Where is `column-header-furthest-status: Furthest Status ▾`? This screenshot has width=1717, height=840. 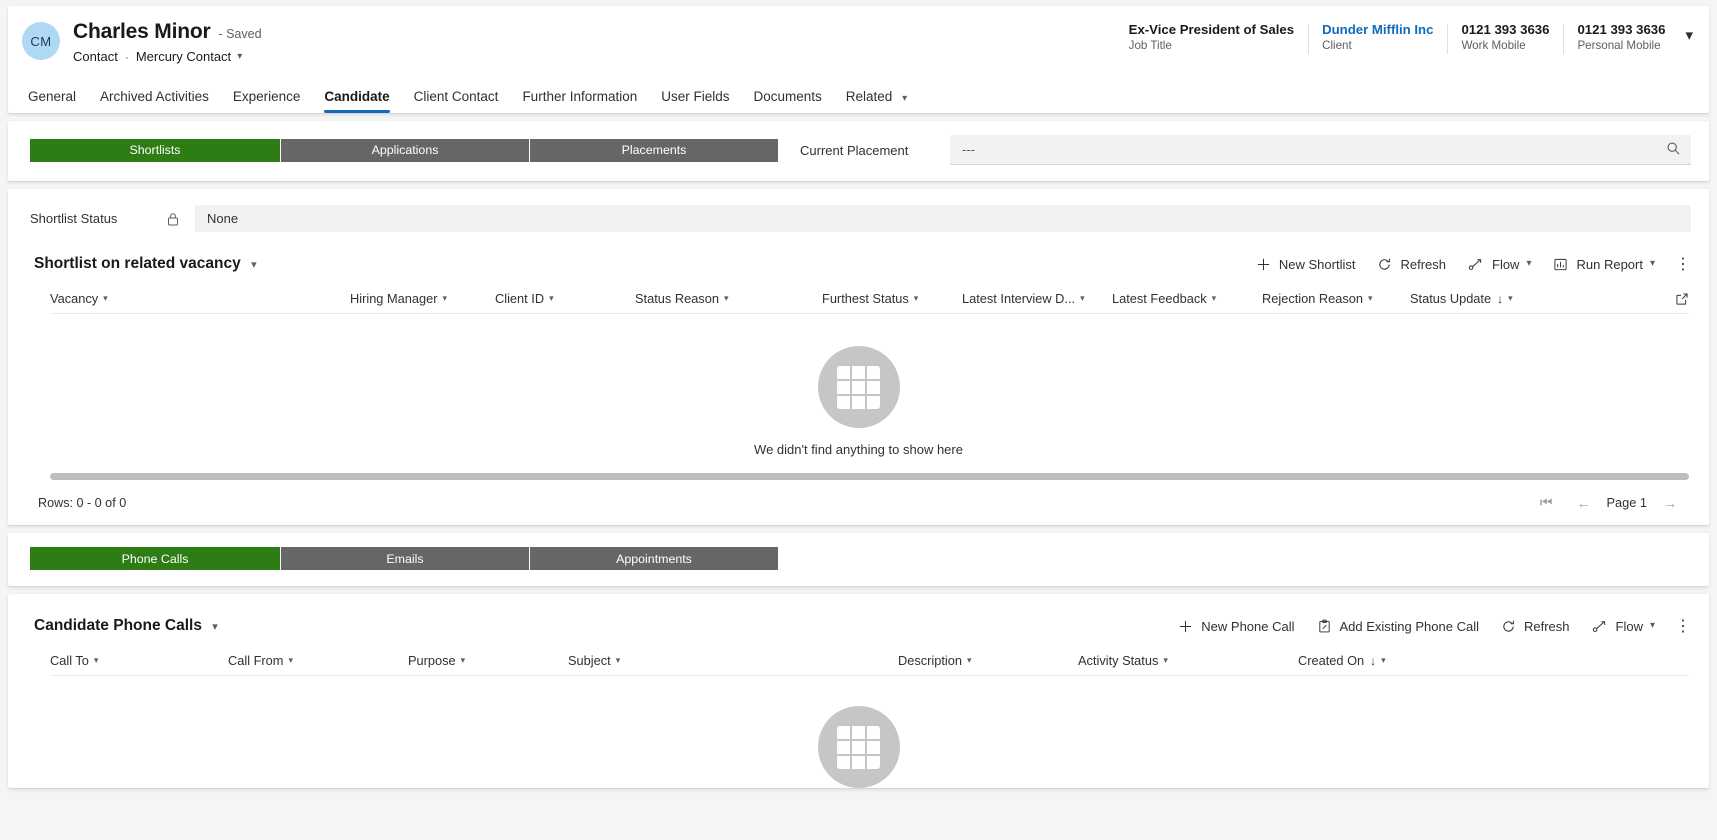
column-header-furthest-status: Furthest Status ▾ is located at coordinates (892, 298).